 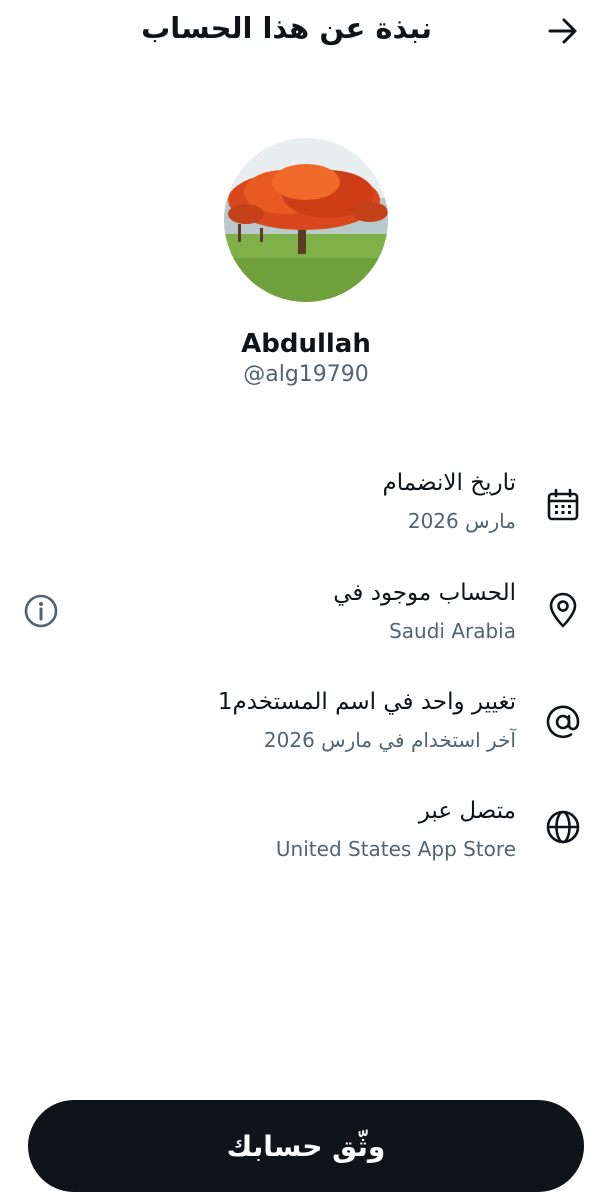 What do you see at coordinates (563, 722) in the screenshot?
I see `at-sign-icon` at bounding box center [563, 722].